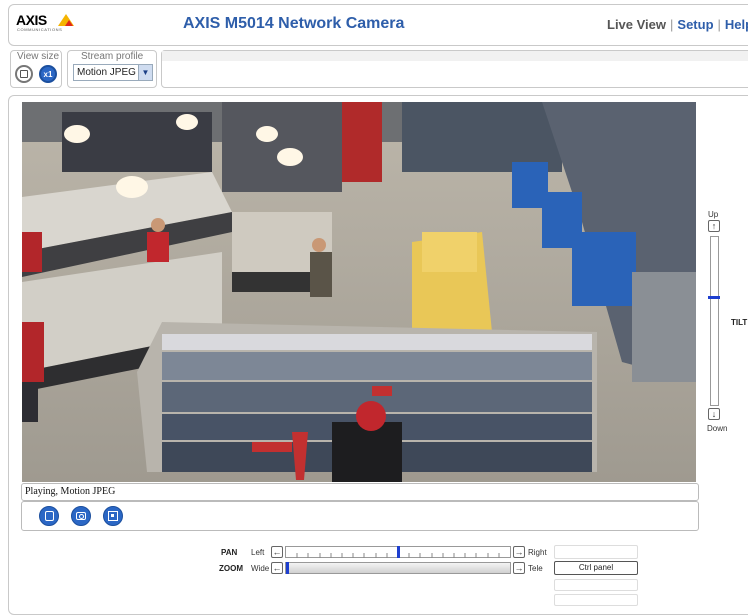  What do you see at coordinates (739, 322) in the screenshot?
I see `tilt-label: TILT` at bounding box center [739, 322].